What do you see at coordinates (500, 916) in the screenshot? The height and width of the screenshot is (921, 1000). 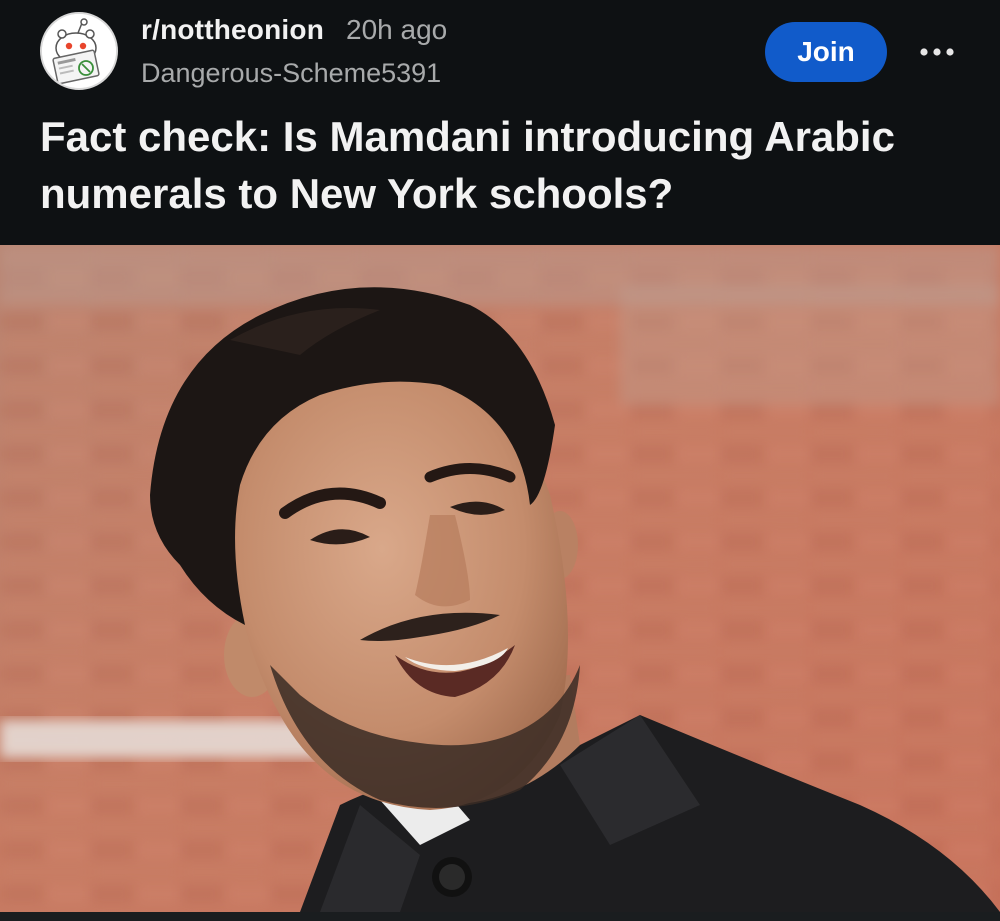 I see `divider` at bounding box center [500, 916].